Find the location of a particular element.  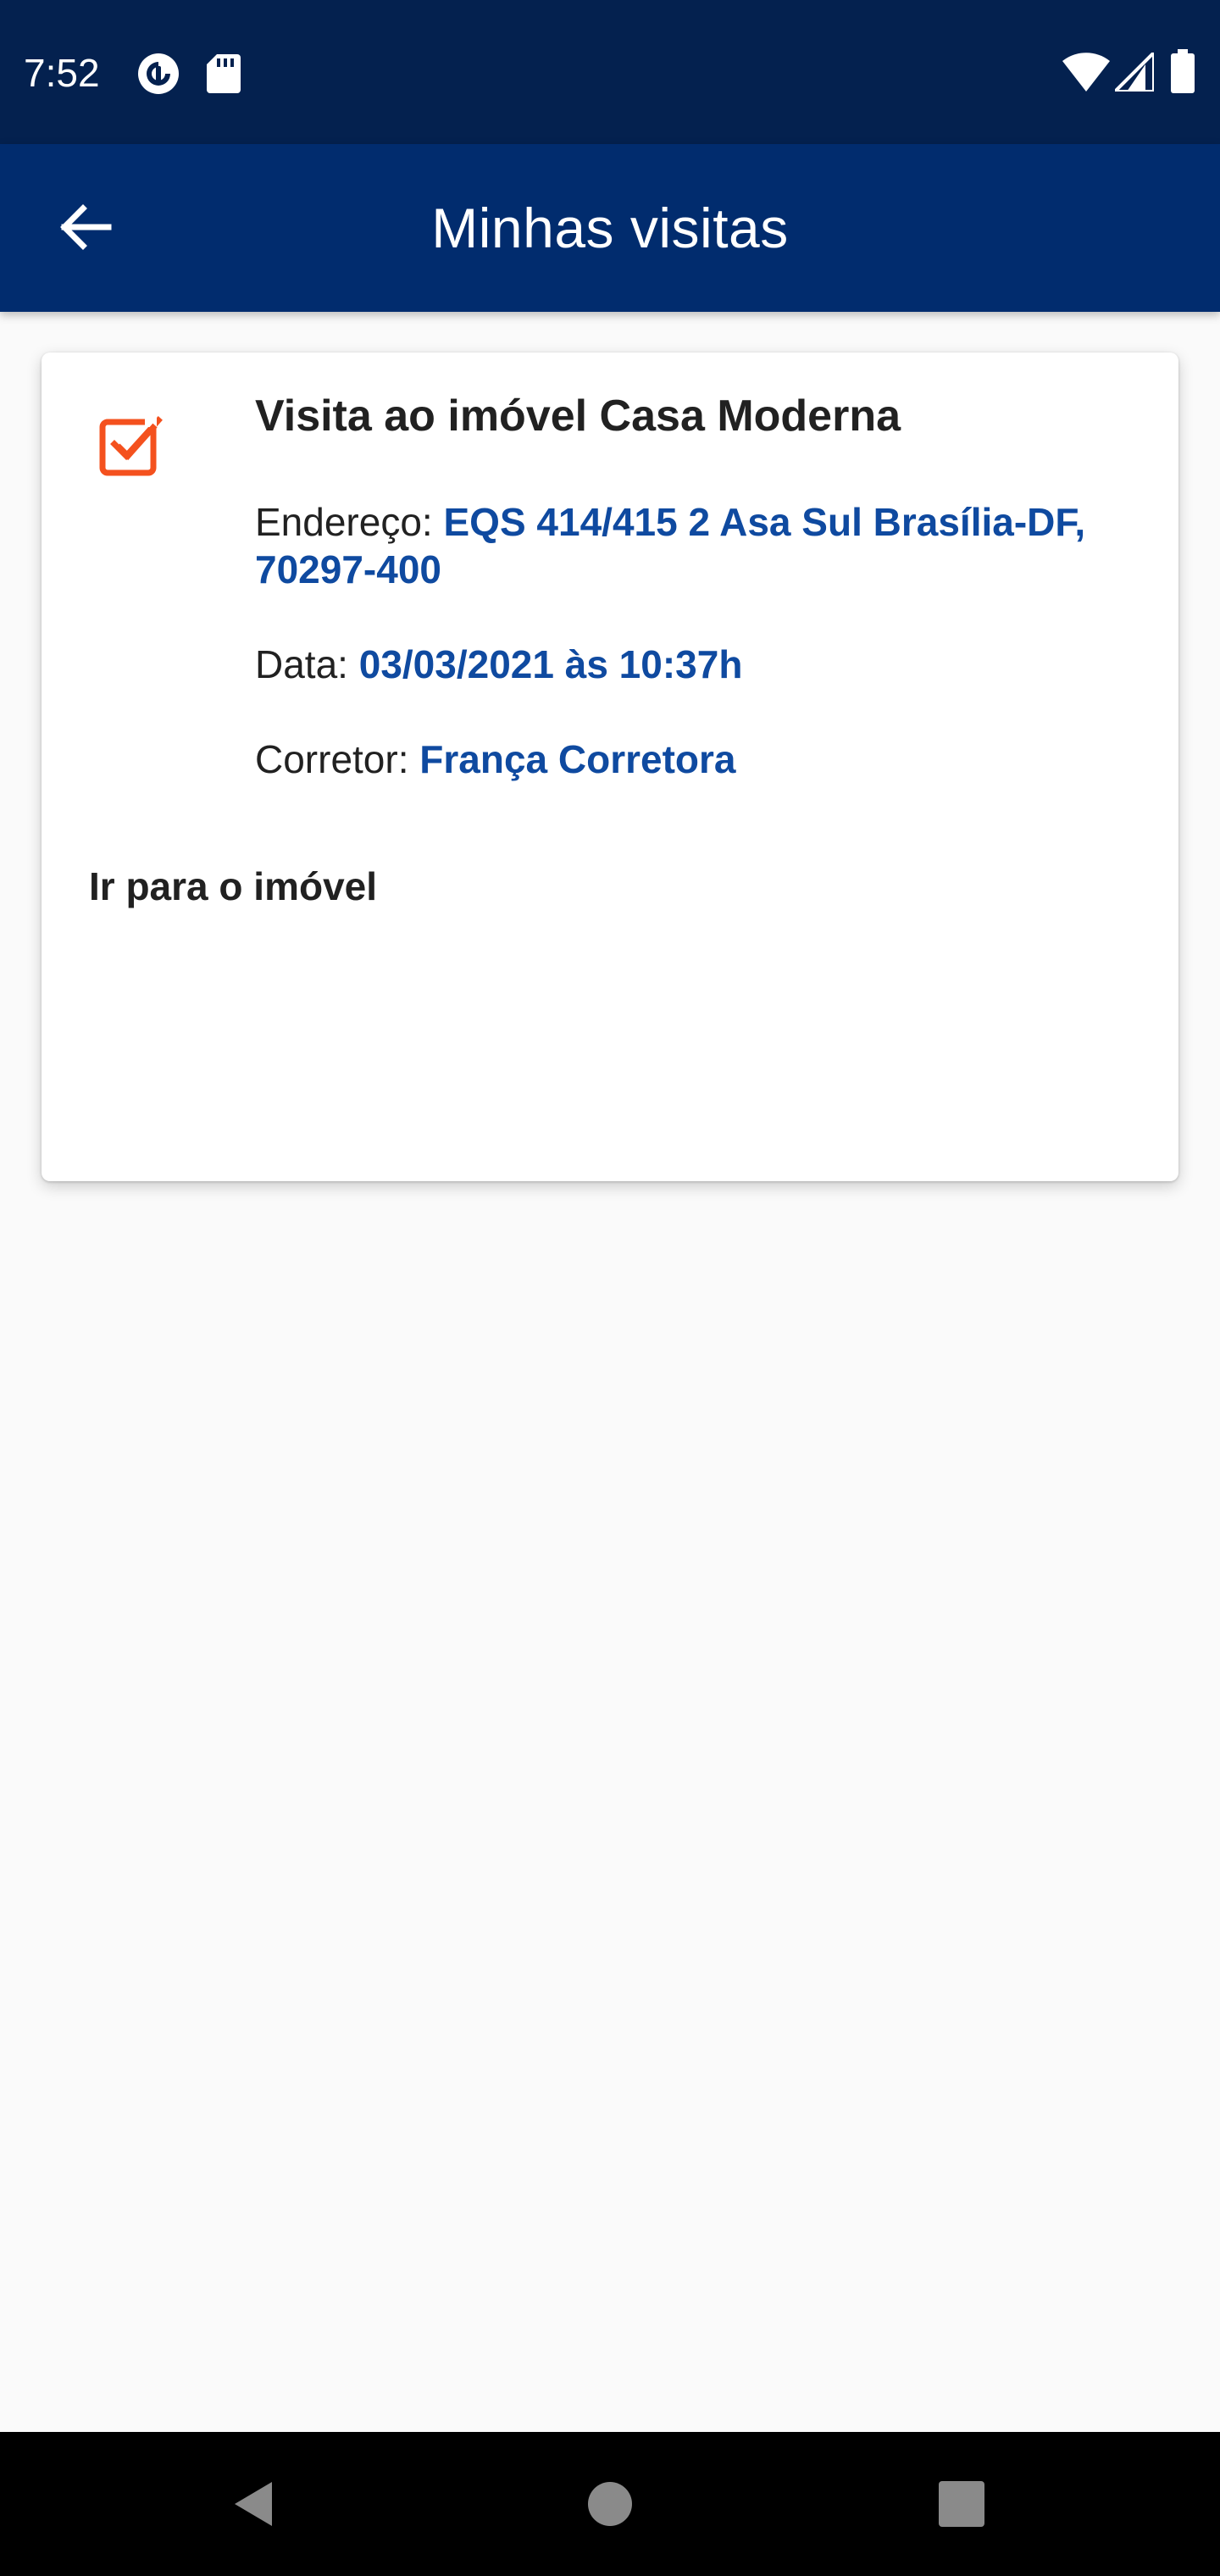

arrow-back-icon is located at coordinates (86, 227).